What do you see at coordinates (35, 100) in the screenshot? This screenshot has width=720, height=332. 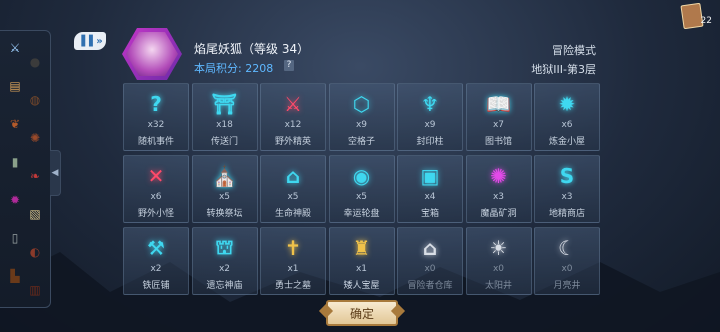 I see `drum-icon: ◍` at bounding box center [35, 100].